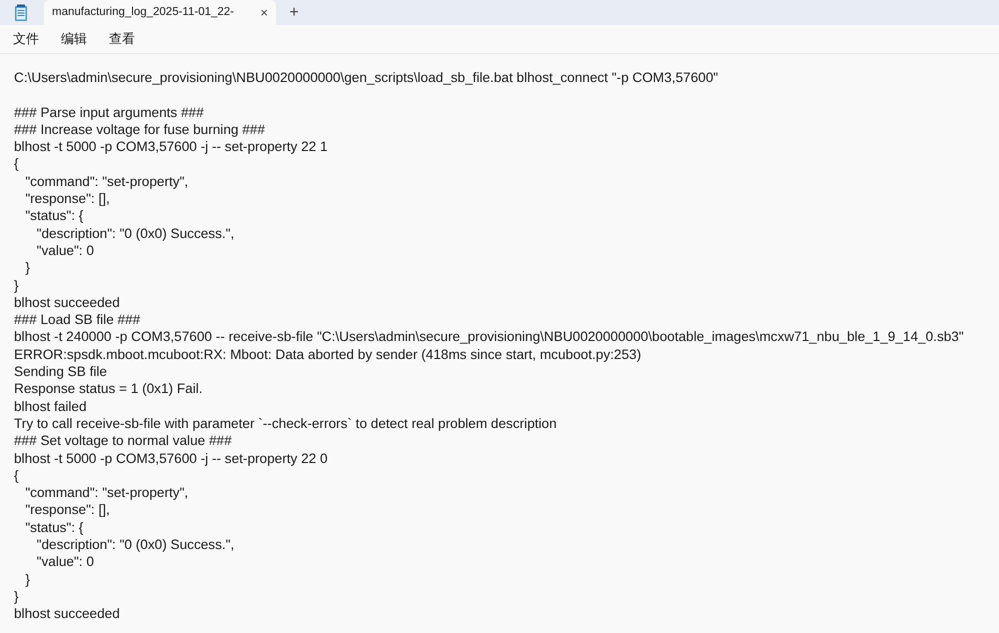 This screenshot has width=999, height=633. I want to click on text-line: blhost -t 5000 -p COM3,57600 -j -- set-property 22 1, so click(171, 147).